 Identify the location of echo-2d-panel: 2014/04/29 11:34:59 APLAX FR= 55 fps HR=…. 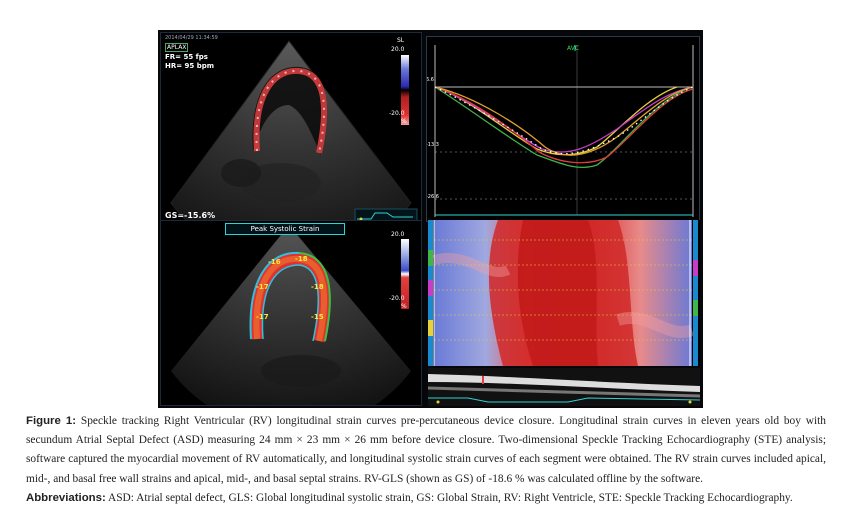
(291, 140).